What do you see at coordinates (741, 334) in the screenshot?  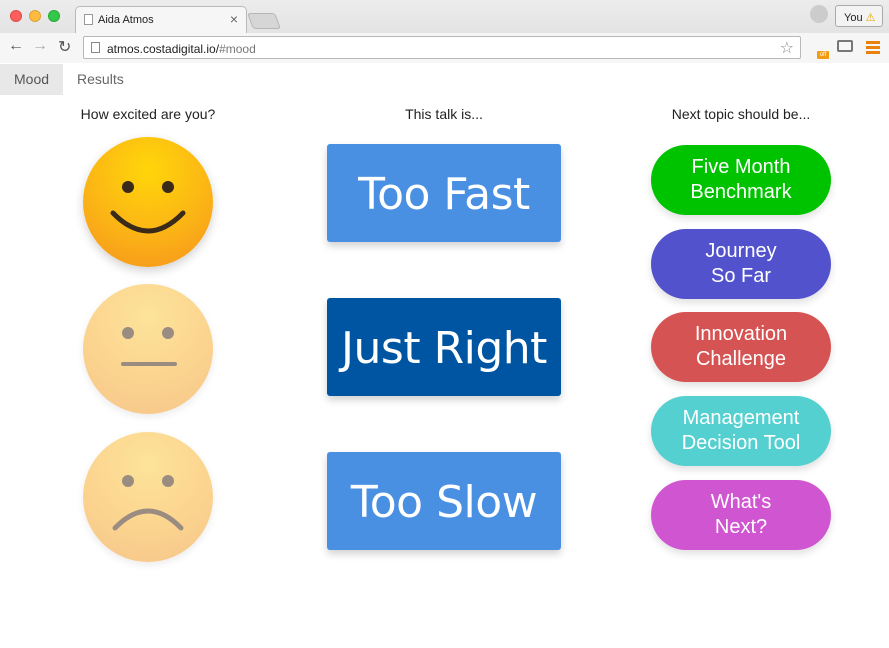 I see `topic-line1: Innovation` at bounding box center [741, 334].